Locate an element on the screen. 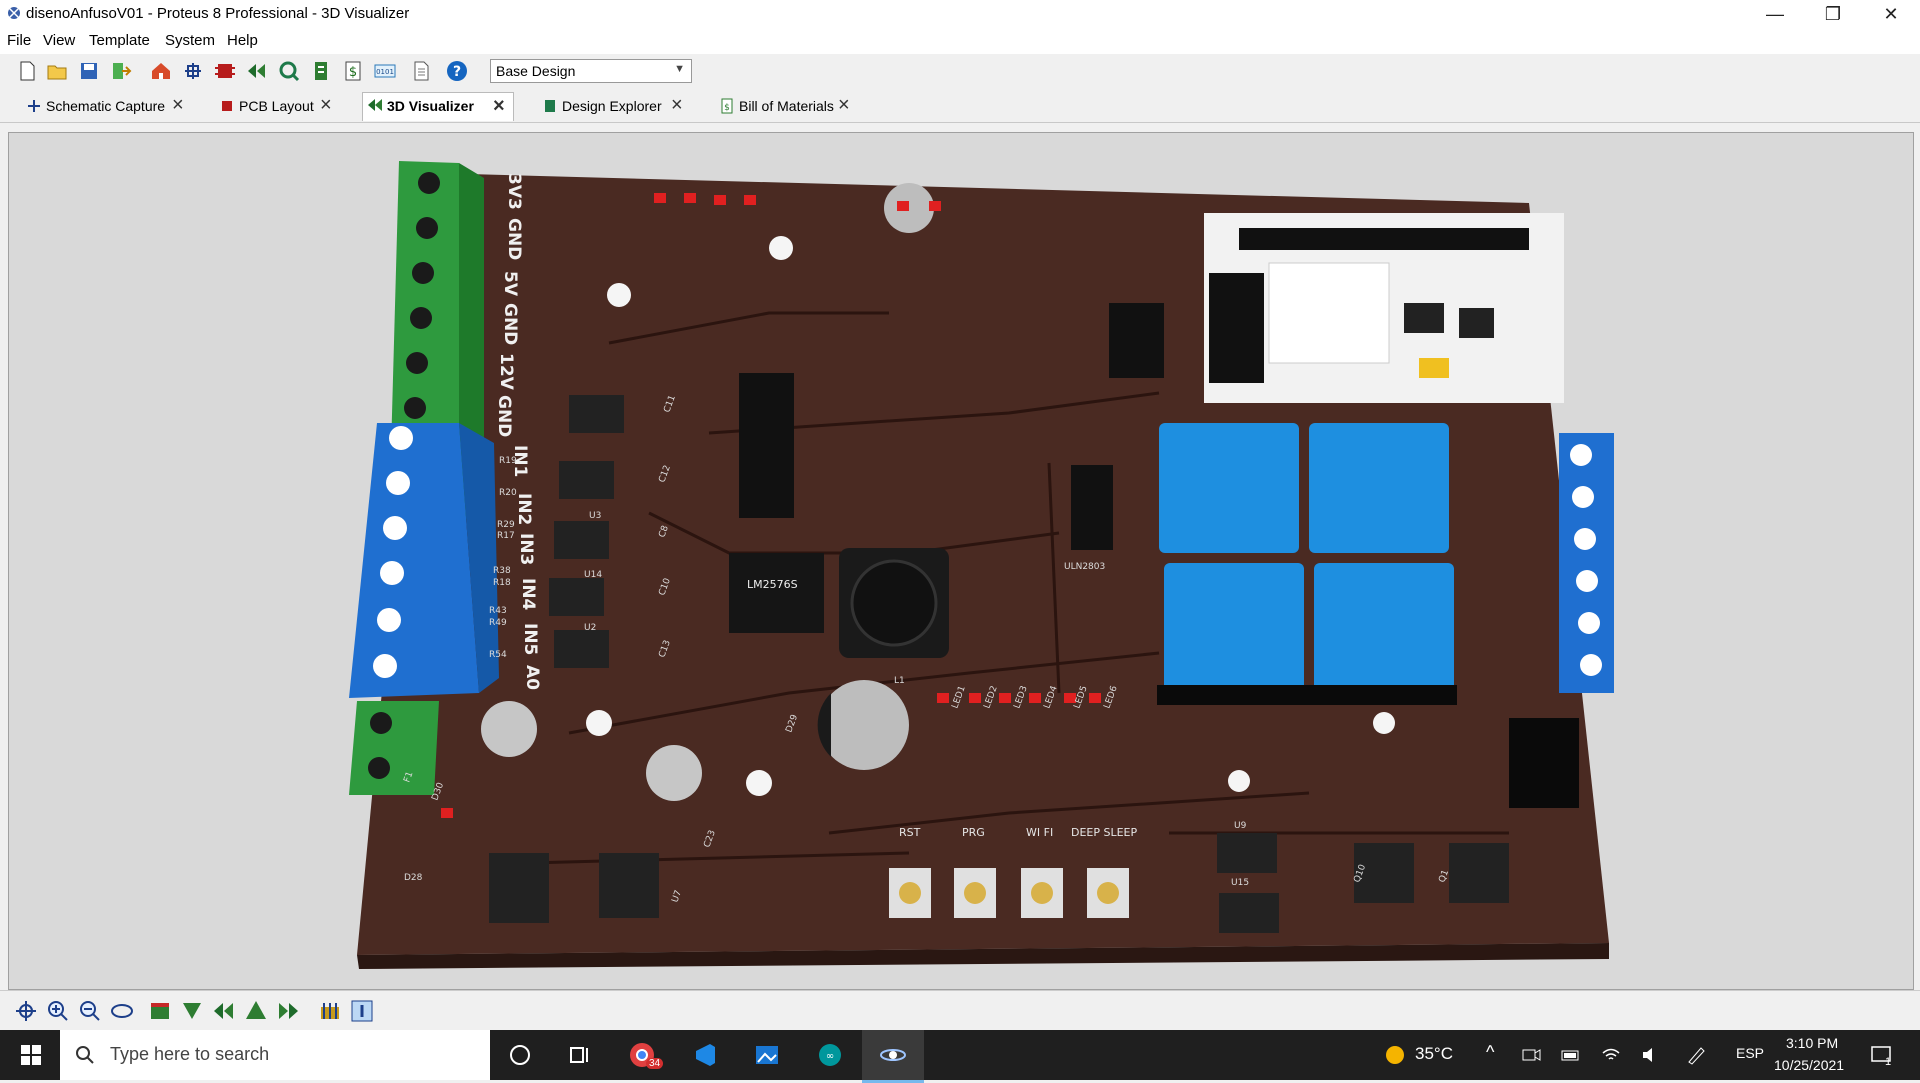 This screenshot has height=1083, width=1920. taskbar-search: Type here to search is located at coordinates (275, 1055).